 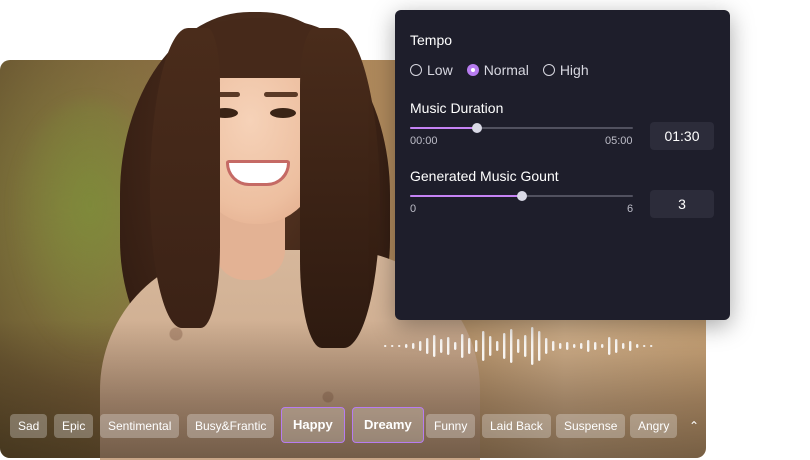 I want to click on mood-tag-busy-frantic: Busy&Frantic, so click(x=231, y=426).